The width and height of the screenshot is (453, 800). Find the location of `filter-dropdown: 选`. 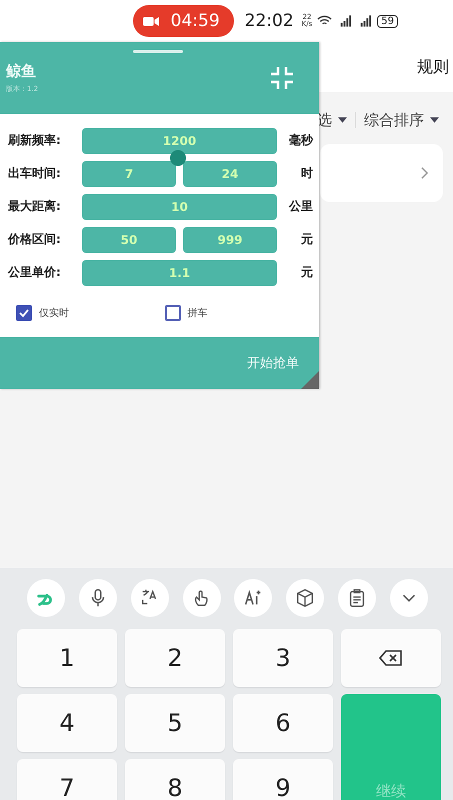

filter-dropdown: 选 is located at coordinates (332, 120).